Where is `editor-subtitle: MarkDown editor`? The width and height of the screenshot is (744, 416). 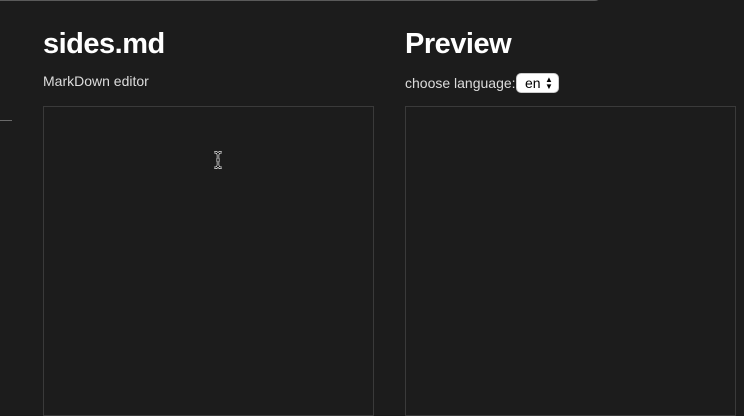 editor-subtitle: MarkDown editor is located at coordinates (96, 81).